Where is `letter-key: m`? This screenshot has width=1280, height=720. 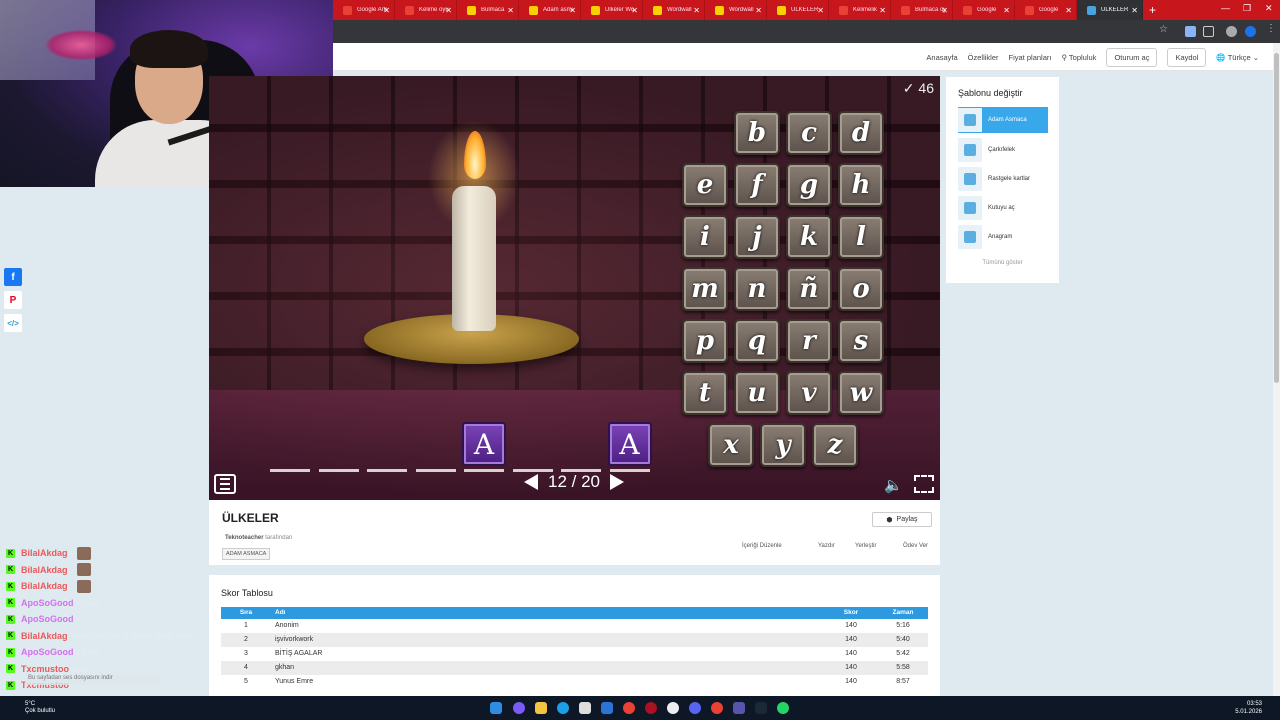
letter-key: m is located at coordinates (705, 289).